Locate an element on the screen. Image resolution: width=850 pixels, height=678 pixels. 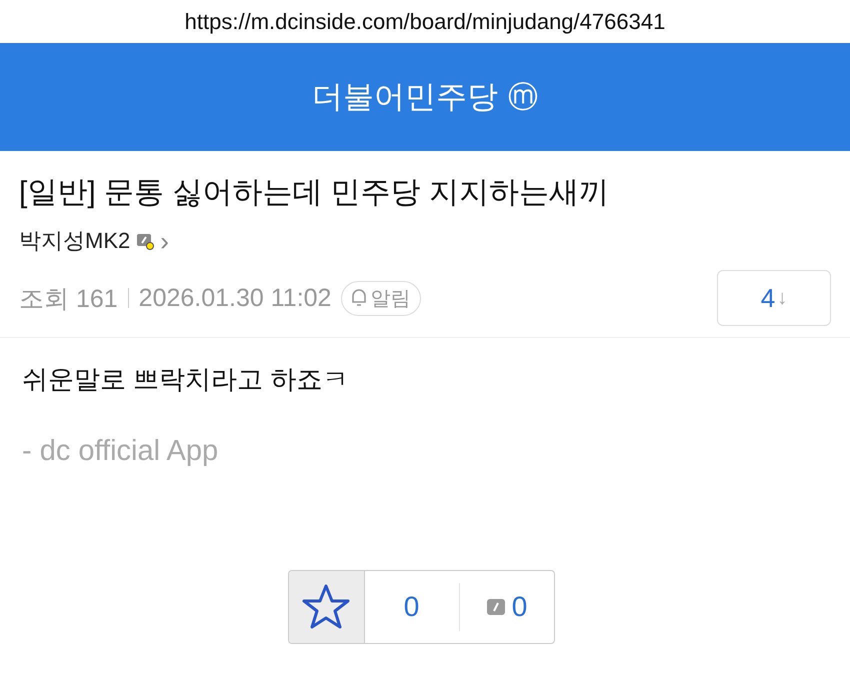
post-date: 2026.01.30 11:02 is located at coordinates (235, 298).